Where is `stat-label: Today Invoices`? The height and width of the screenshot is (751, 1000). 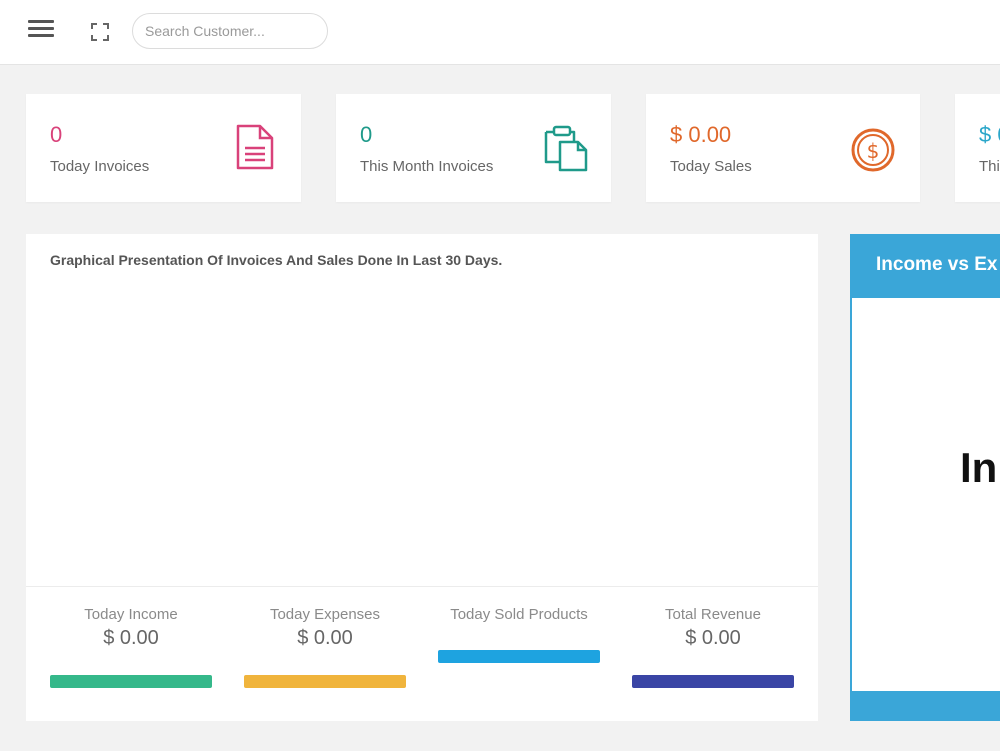
stat-label: Today Invoices is located at coordinates (100, 166).